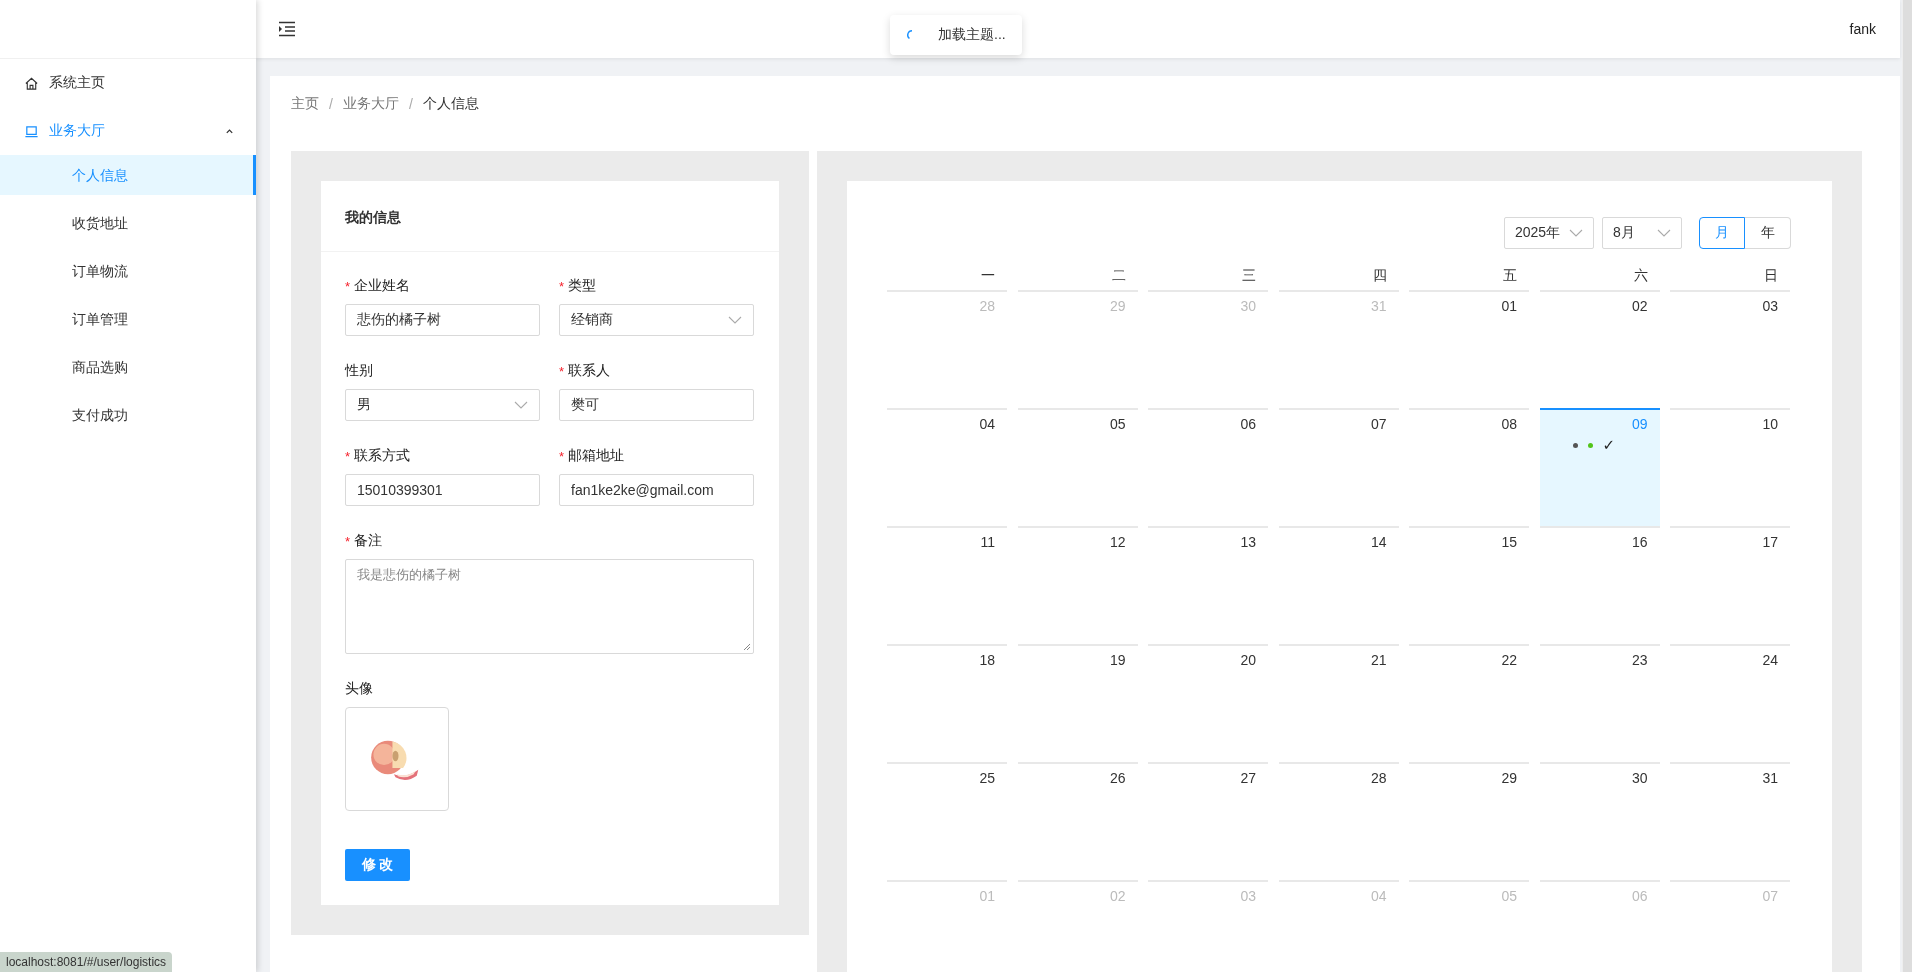 This screenshot has height=972, width=1912. What do you see at coordinates (1599, 467) in the screenshot?
I see `calendar-day: 09 ✓` at bounding box center [1599, 467].